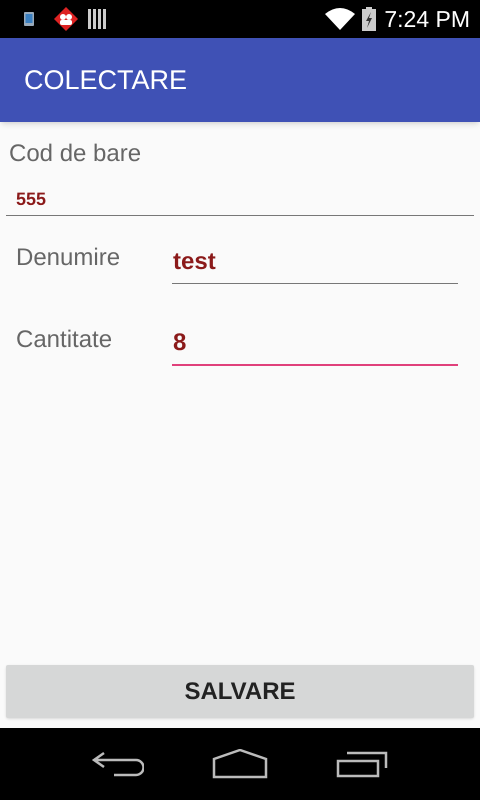 This screenshot has height=800, width=480. Describe the element at coordinates (75, 154) in the screenshot. I see `field-label: Cod de bare` at that location.